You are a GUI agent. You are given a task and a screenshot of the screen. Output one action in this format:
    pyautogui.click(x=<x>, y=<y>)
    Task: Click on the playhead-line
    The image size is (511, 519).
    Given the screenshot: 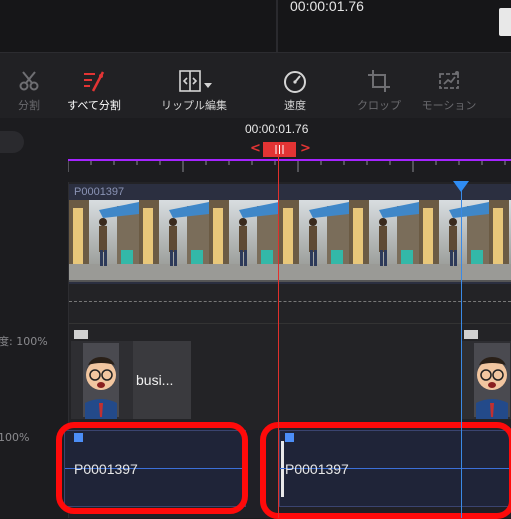 What is the action you would take?
    pyautogui.click(x=278, y=333)
    